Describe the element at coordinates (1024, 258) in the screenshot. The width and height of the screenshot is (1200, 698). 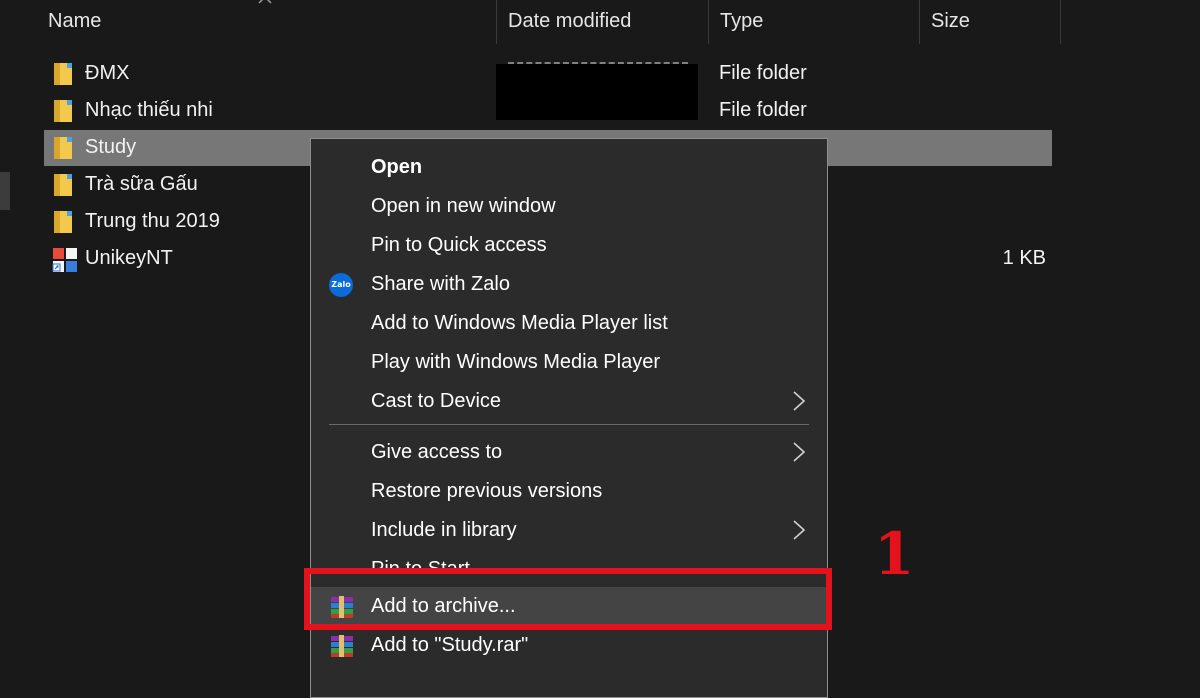
I see `file-size: 1 KB` at that location.